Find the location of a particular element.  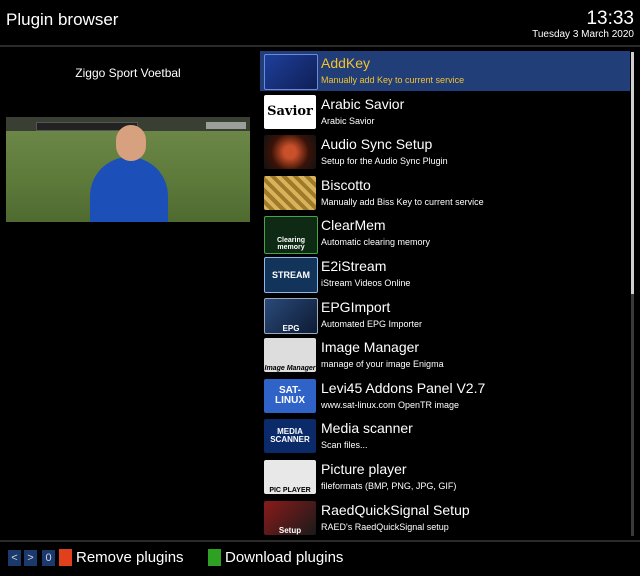

plugin-name: Picture player is located at coordinates (364, 469).